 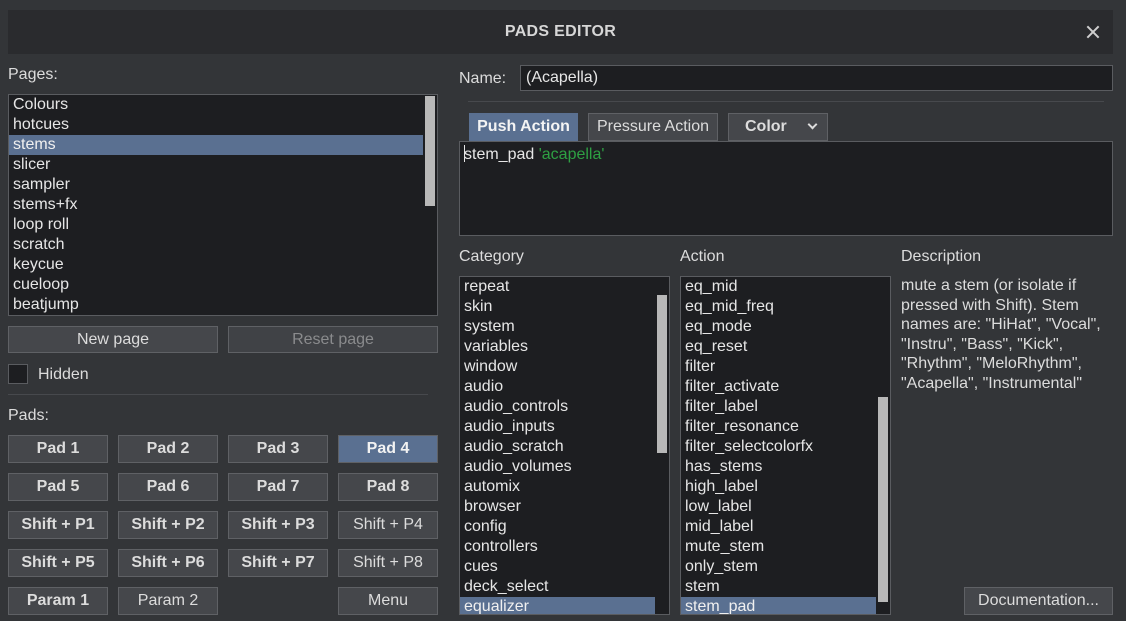 I want to click on name-input: (Acapella), so click(x=816, y=78).